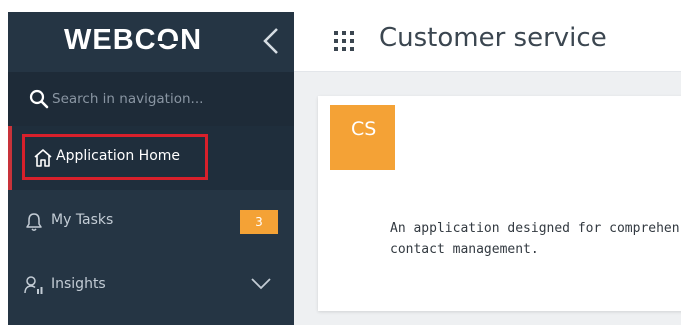  I want to click on task-count-badge: 3, so click(259, 222).